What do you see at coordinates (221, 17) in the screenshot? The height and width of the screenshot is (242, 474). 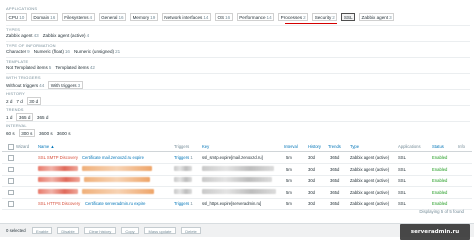 I see `chip-label: OS` at bounding box center [221, 17].